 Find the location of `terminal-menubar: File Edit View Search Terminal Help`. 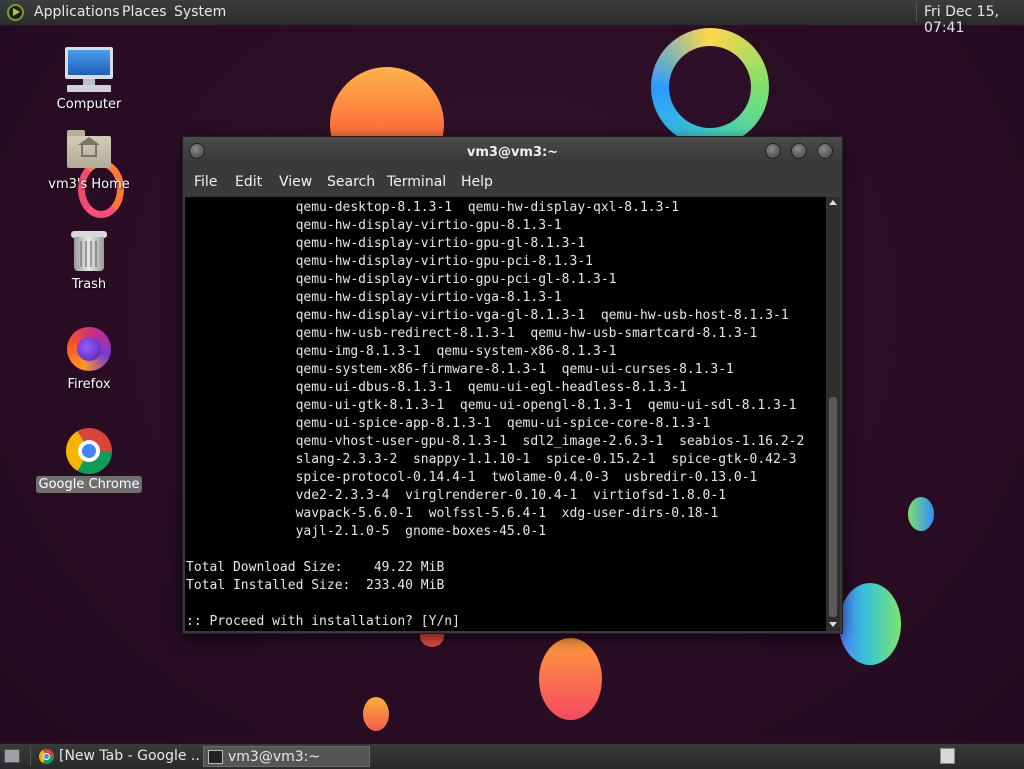

terminal-menubar: File Edit View Search Terminal Help is located at coordinates (512, 182).